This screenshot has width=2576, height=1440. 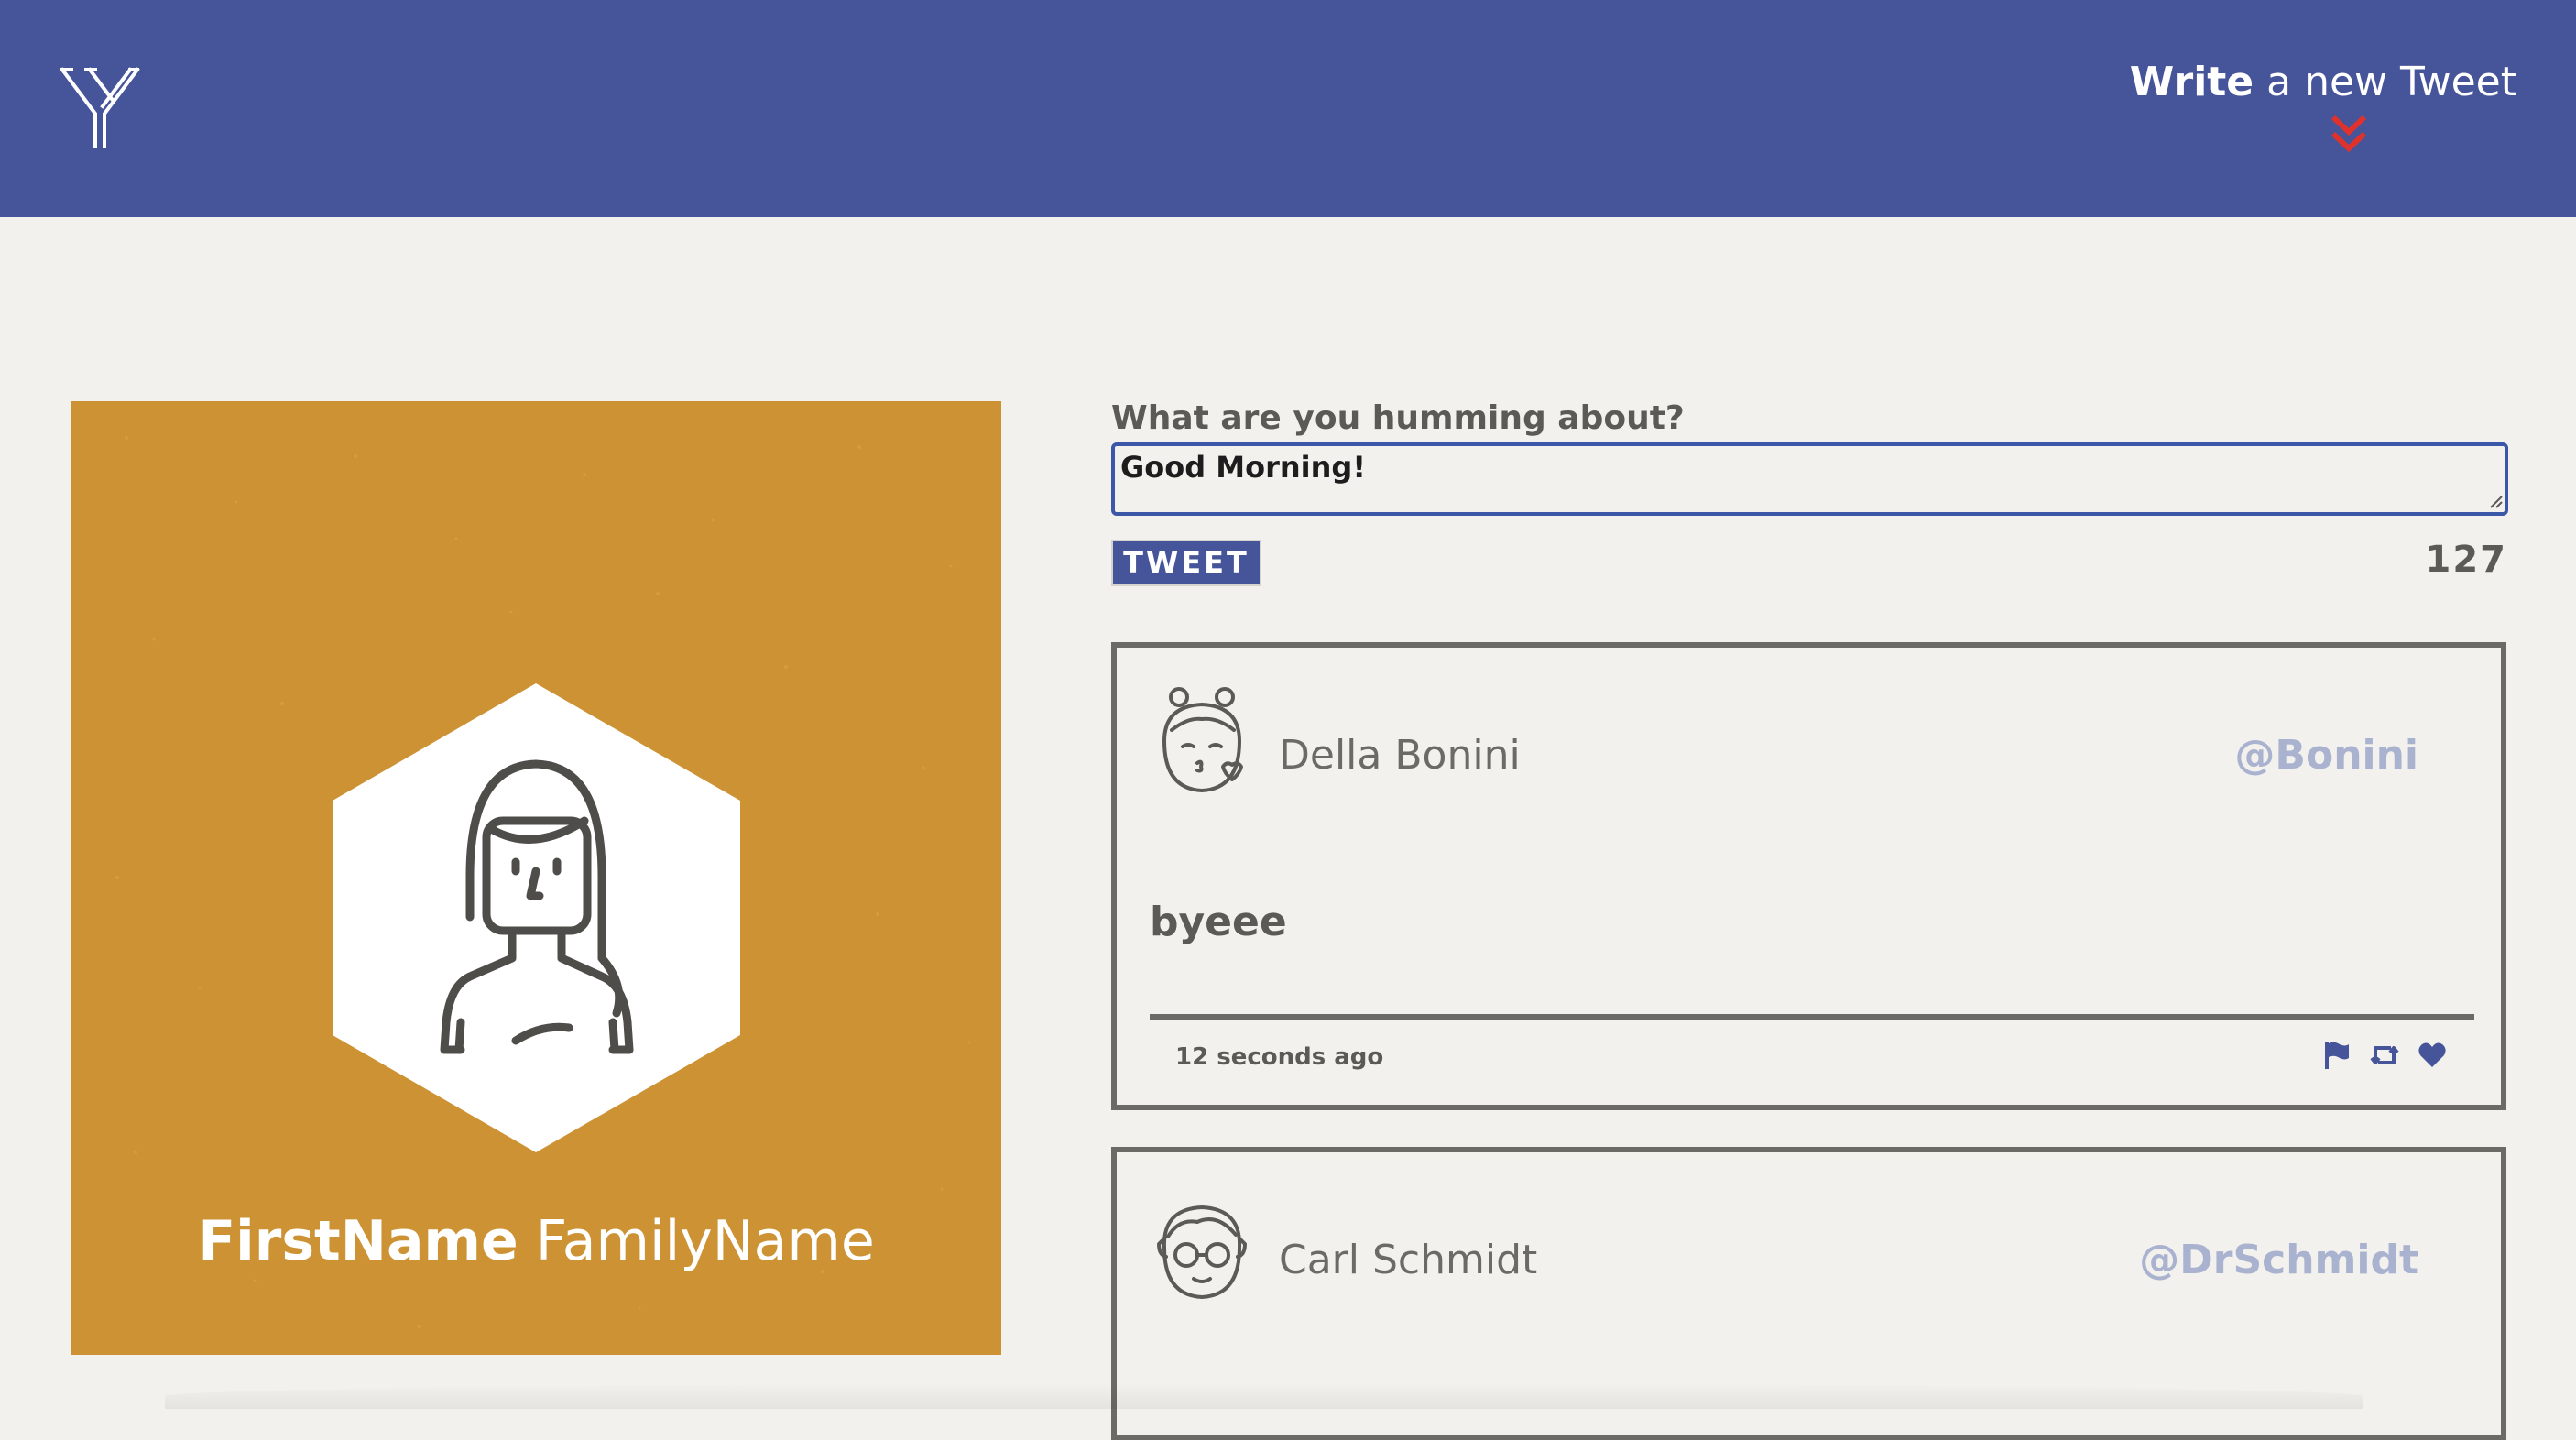 I want to click on write-link-rest: a new Tweet, so click(x=2385, y=82).